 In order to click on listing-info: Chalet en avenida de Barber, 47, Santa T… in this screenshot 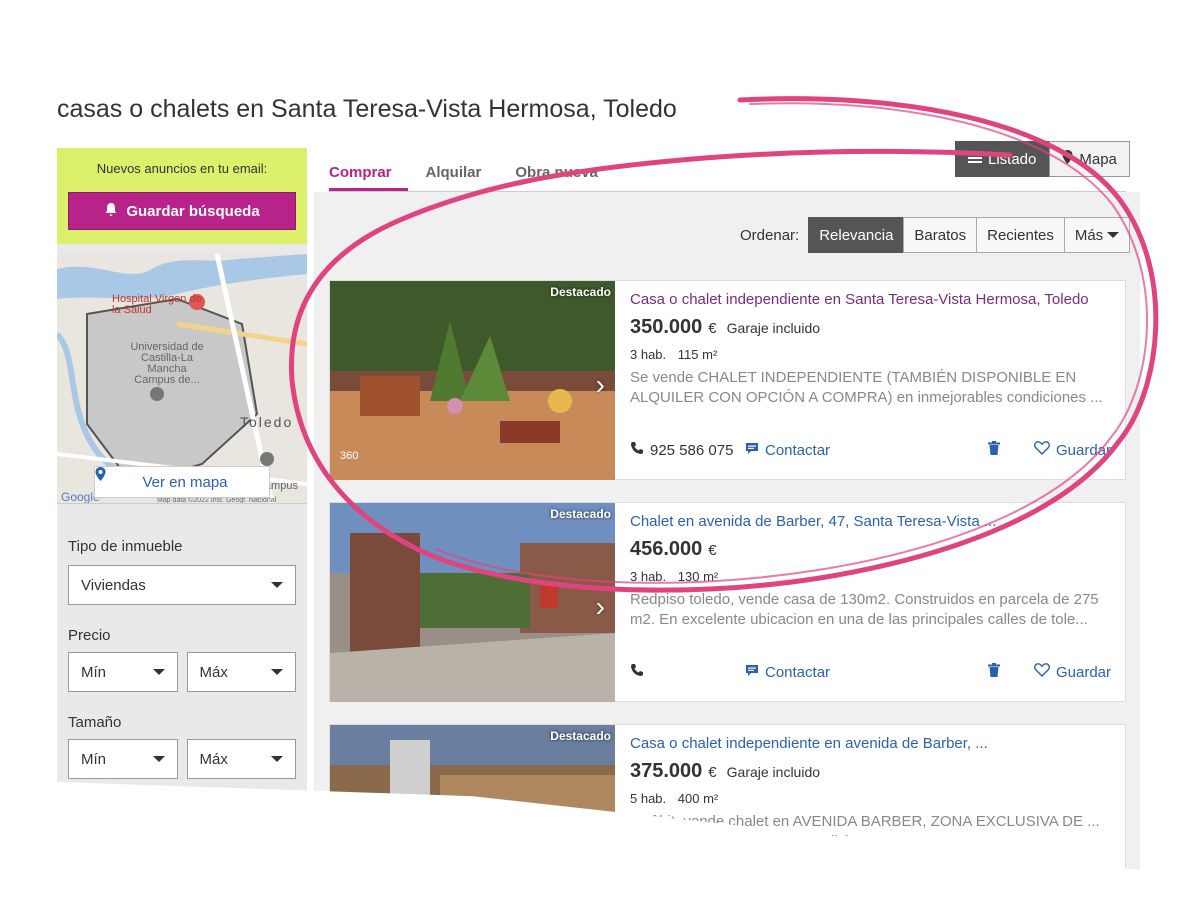, I will do `click(871, 571)`.